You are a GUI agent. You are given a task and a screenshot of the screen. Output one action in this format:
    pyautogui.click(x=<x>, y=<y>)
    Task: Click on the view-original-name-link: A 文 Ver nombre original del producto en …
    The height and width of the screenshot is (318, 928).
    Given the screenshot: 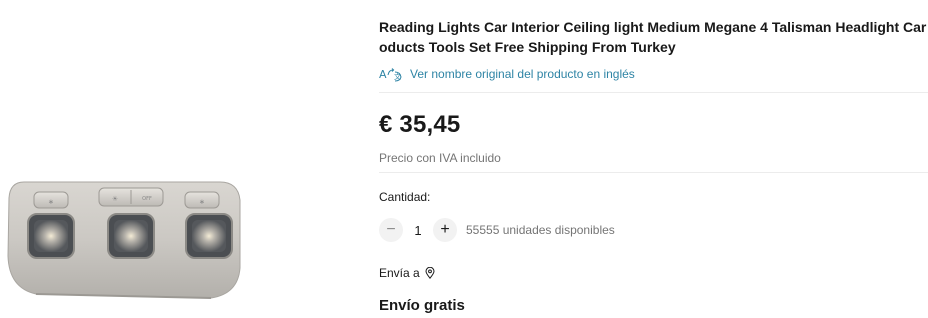 What is the action you would take?
    pyautogui.click(x=507, y=74)
    